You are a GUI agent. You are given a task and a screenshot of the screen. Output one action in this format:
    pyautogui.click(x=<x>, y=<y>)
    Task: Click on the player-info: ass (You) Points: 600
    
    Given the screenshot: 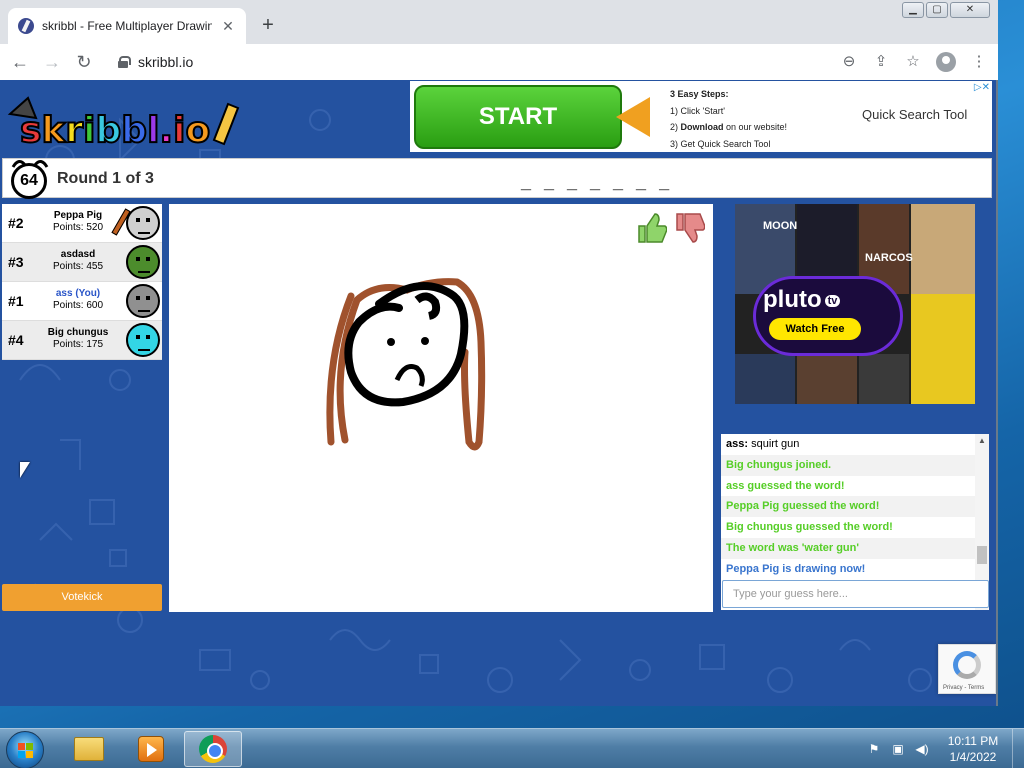 What is the action you would take?
    pyautogui.click(x=78, y=300)
    